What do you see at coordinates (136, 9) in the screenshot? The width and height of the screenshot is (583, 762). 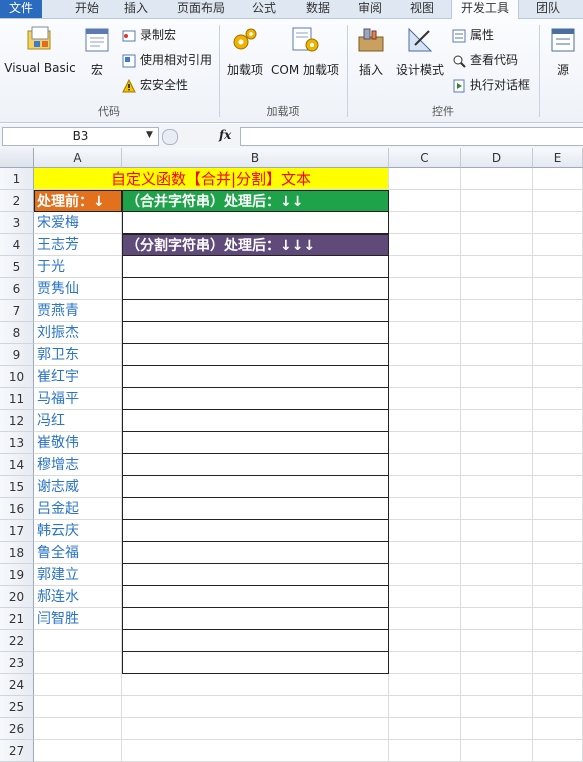 I see `tab-insert: 插入` at bounding box center [136, 9].